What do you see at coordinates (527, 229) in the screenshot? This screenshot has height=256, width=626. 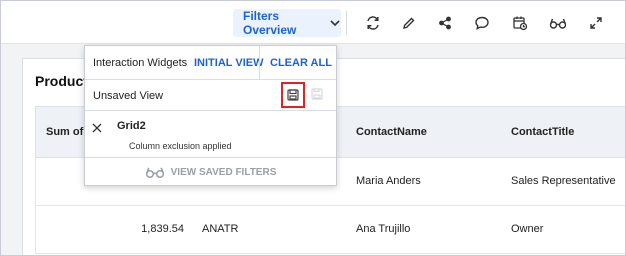 I see `cell-contact-title: Owner` at bounding box center [527, 229].